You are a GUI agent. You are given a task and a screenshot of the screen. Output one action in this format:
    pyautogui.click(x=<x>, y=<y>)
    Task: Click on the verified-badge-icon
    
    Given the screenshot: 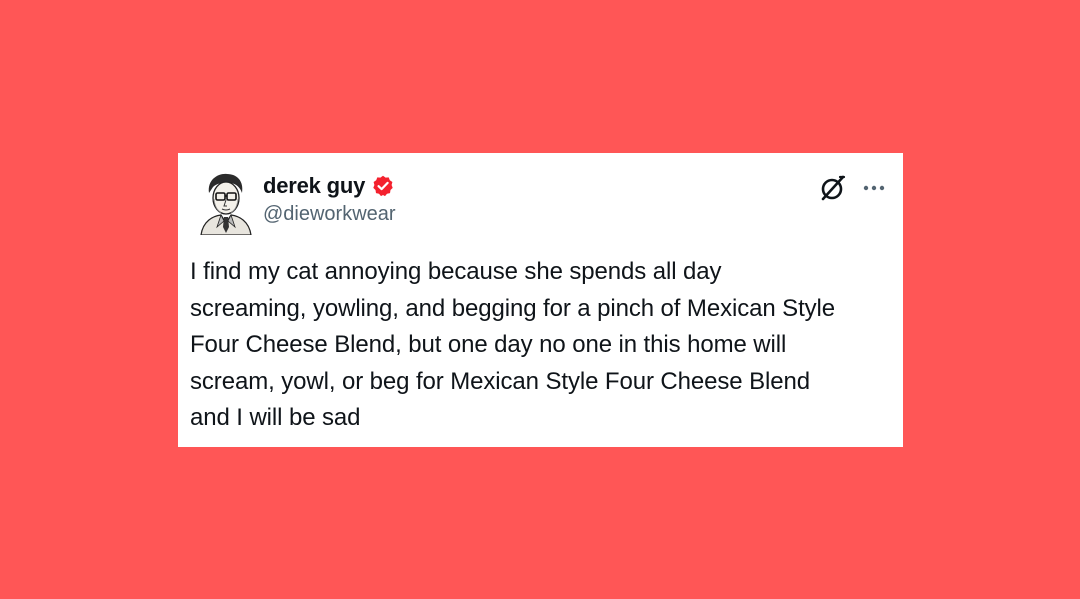 What is the action you would take?
    pyautogui.click(x=383, y=186)
    